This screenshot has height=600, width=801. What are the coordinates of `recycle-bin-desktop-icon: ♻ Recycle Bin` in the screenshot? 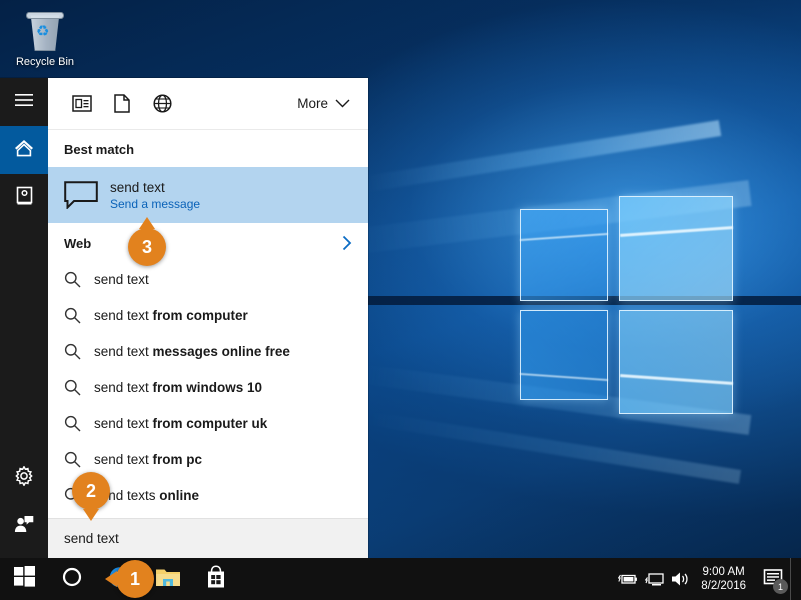 It's located at (45, 38).